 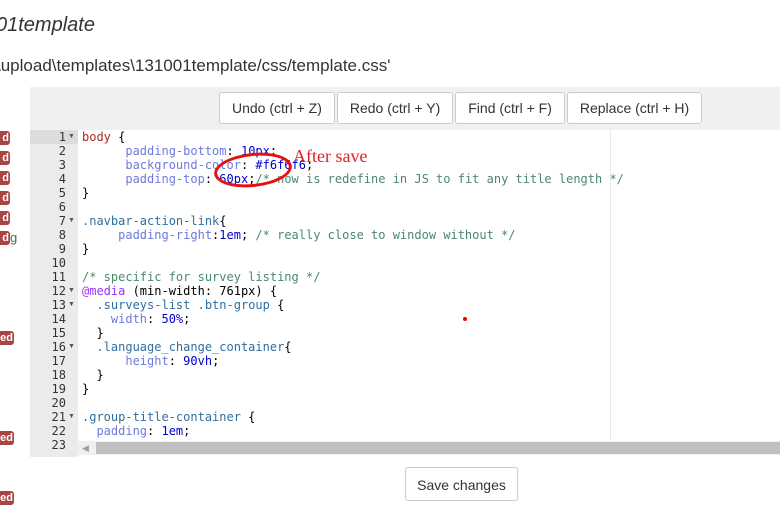 I want to click on line-number: 19, so click(x=58, y=389).